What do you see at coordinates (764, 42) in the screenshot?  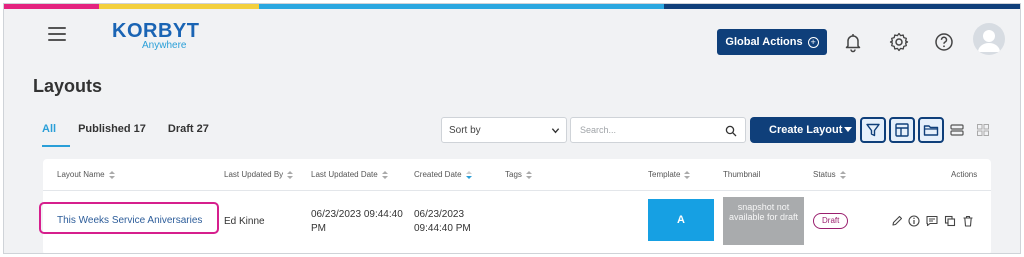 I see `global-actions-label: Global Actions` at bounding box center [764, 42].